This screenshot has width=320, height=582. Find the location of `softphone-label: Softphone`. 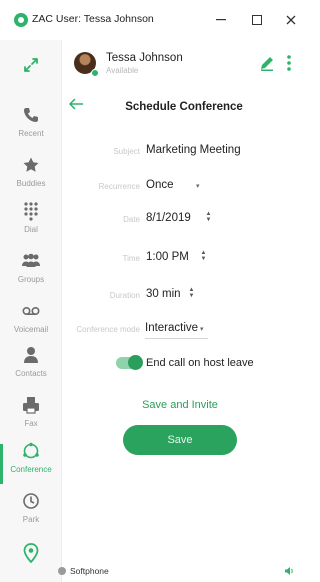

softphone-label: Softphone is located at coordinates (89, 571).